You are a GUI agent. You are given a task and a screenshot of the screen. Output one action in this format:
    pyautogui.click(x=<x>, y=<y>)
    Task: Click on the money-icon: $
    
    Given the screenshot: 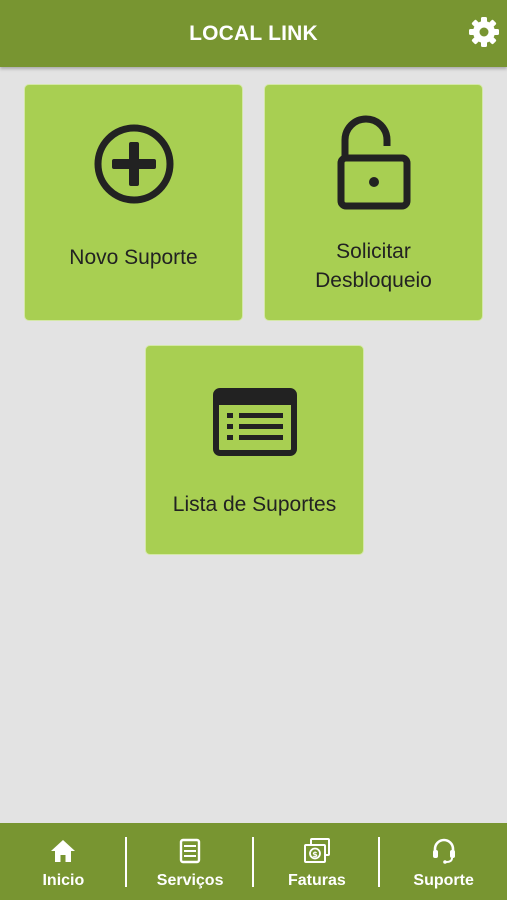 What is the action you would take?
    pyautogui.click(x=317, y=851)
    